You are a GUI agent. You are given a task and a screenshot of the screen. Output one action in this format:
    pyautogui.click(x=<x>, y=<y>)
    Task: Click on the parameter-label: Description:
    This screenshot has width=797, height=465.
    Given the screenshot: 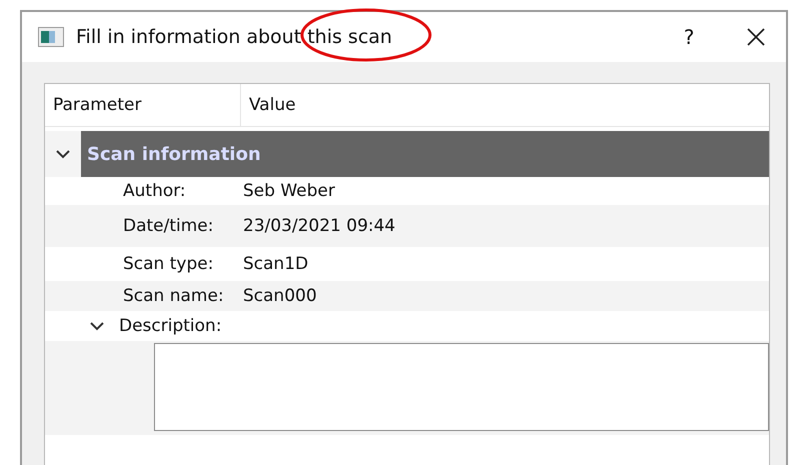 What is the action you would take?
    pyautogui.click(x=170, y=326)
    